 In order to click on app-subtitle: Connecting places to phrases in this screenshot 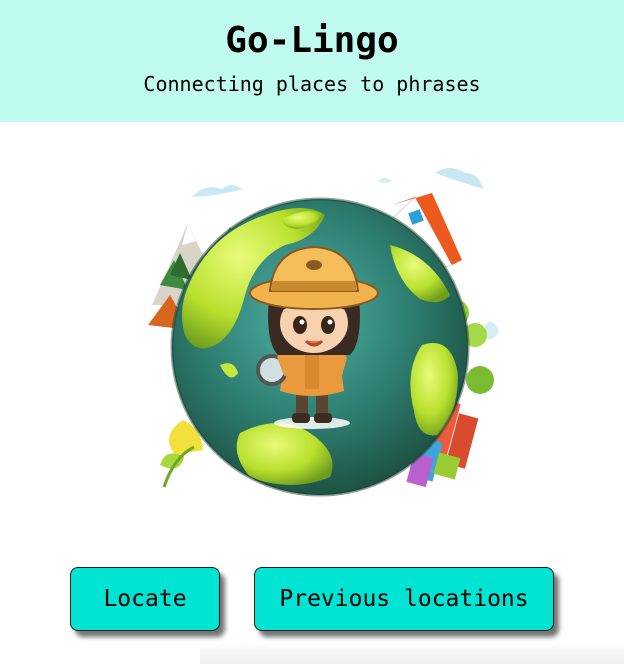, I will do `click(312, 84)`.